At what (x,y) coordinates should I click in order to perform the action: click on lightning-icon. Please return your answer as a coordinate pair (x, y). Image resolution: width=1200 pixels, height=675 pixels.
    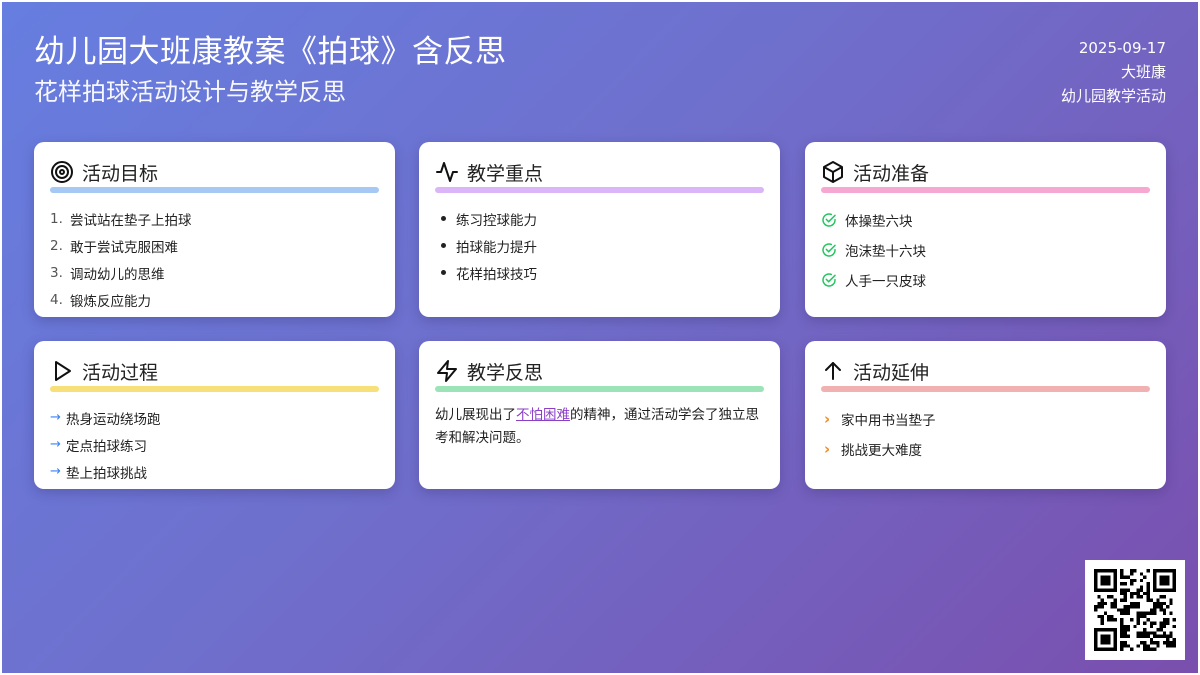
    Looking at the image, I should click on (447, 371).